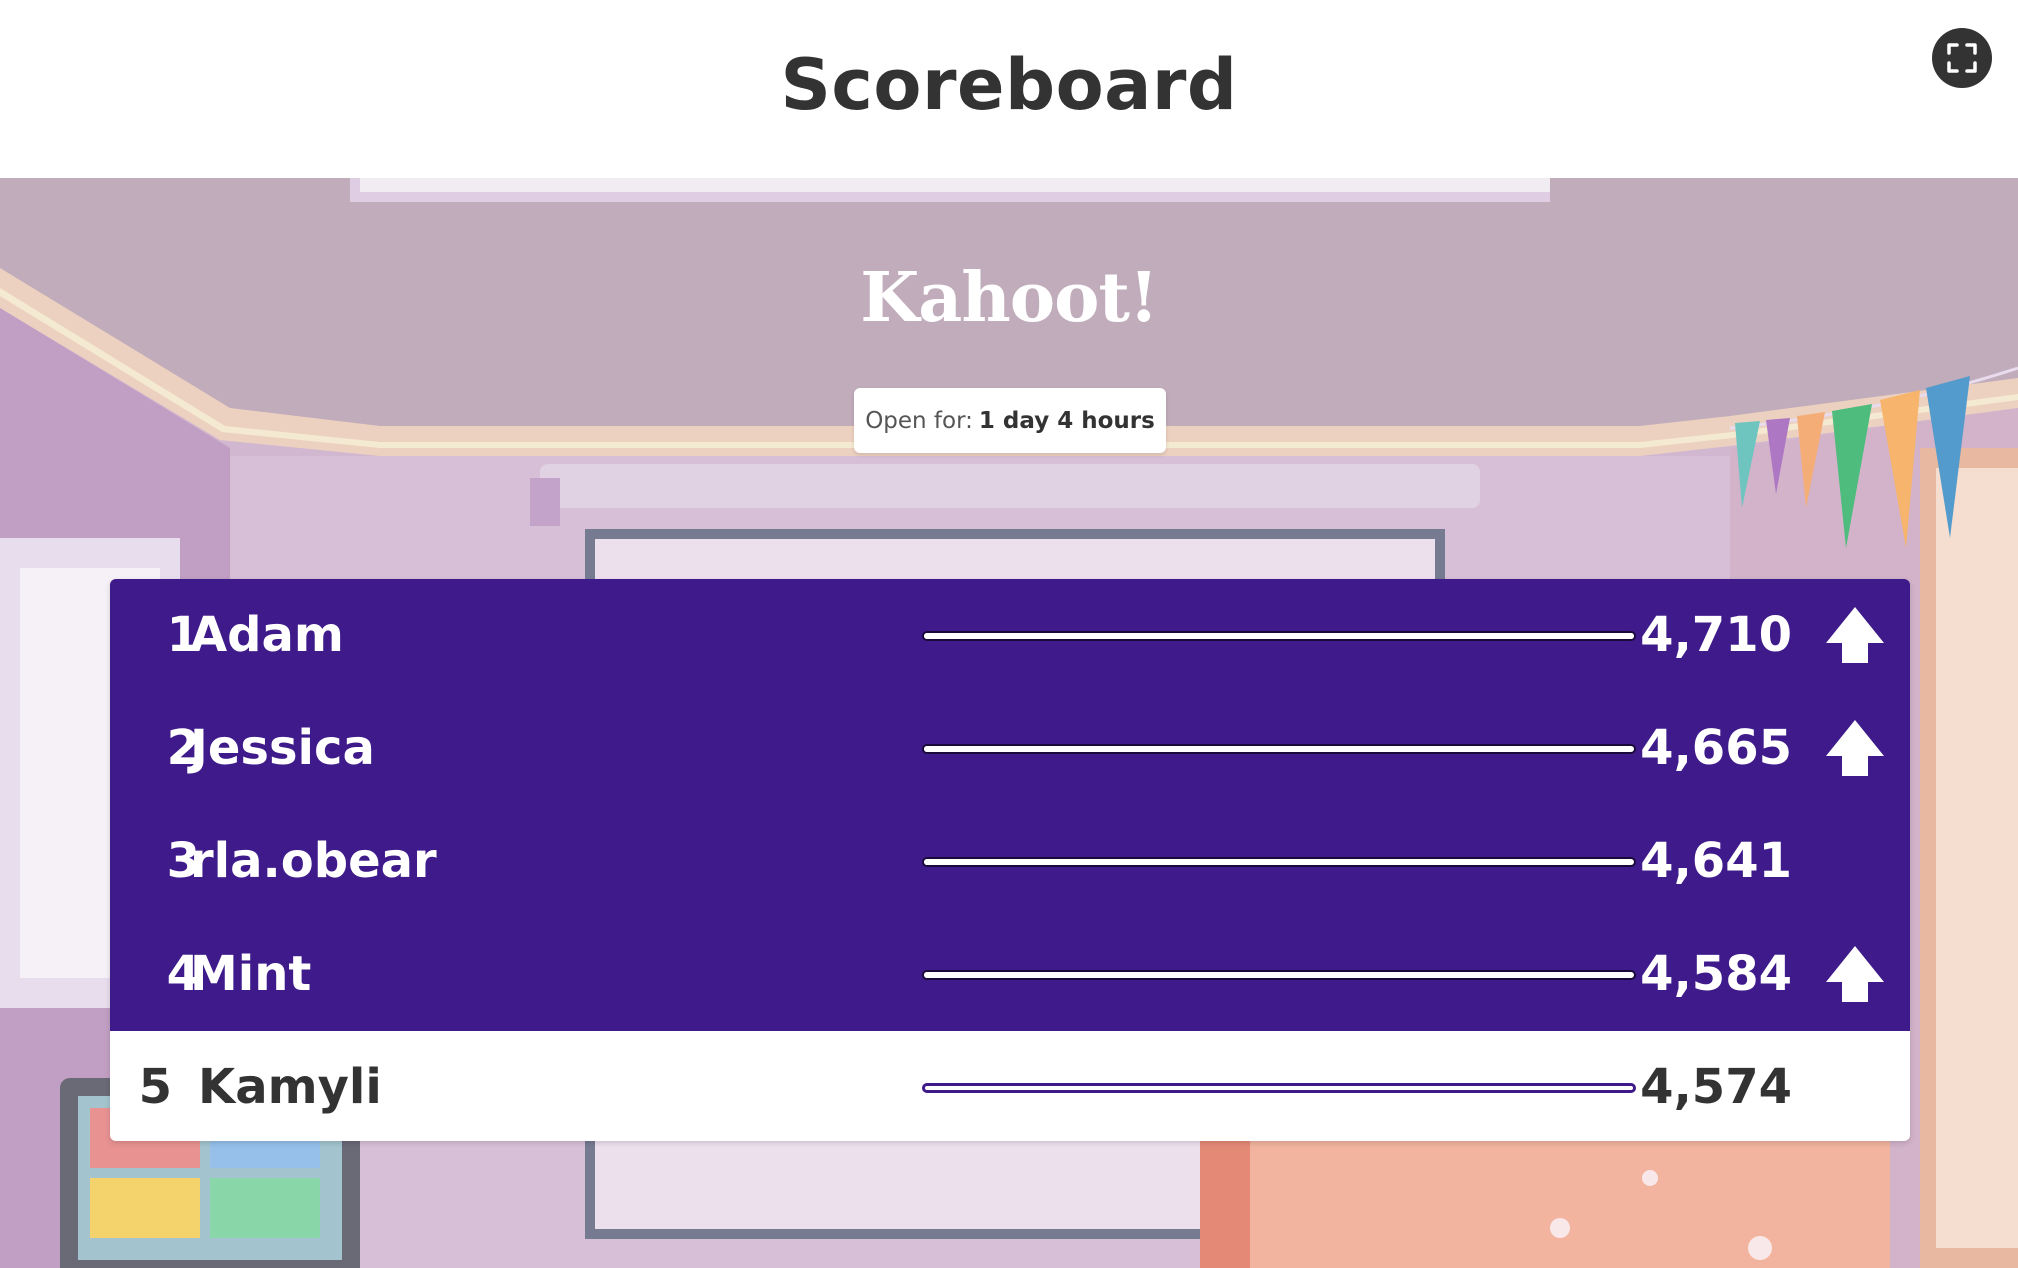  I want to click on player-name: Jessica, so click(282, 748).